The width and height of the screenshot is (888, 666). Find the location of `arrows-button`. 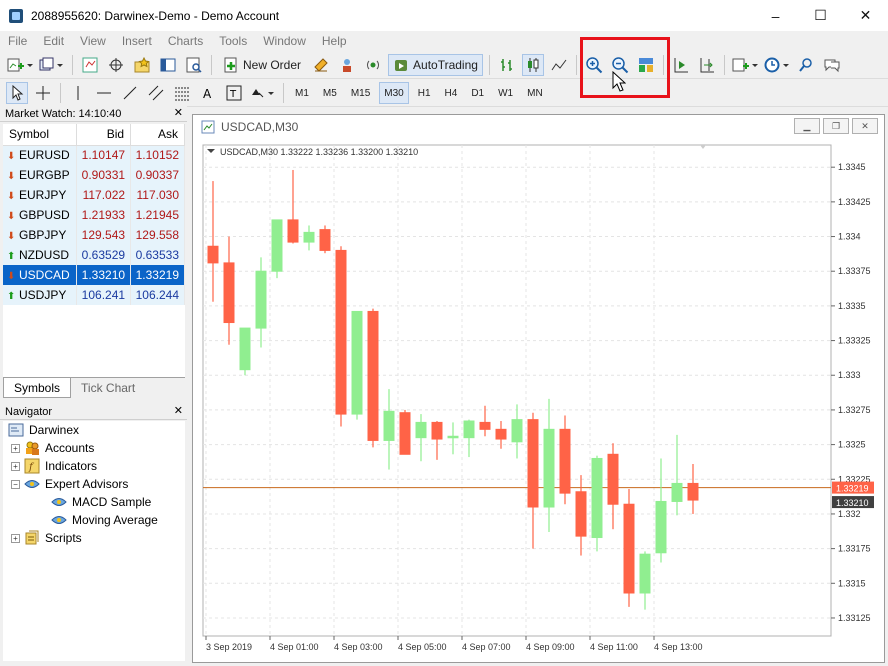

arrows-button is located at coordinates (263, 93).